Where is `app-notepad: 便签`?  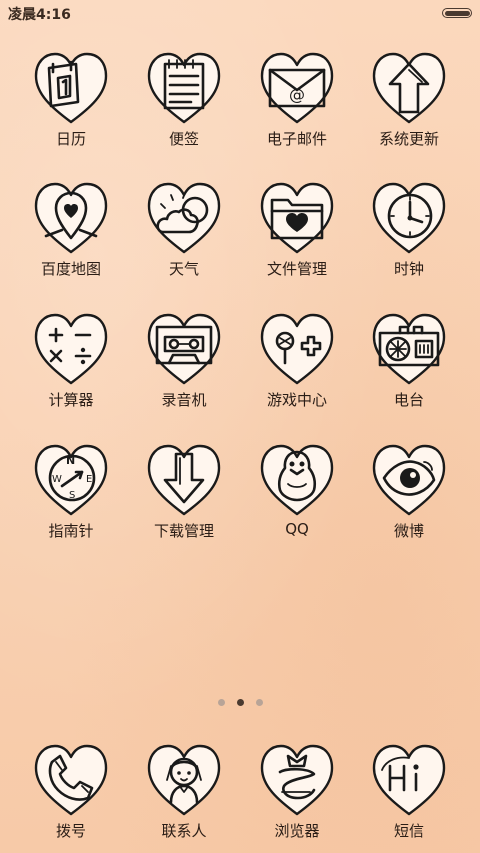
app-notepad: 便签 is located at coordinates (184, 103).